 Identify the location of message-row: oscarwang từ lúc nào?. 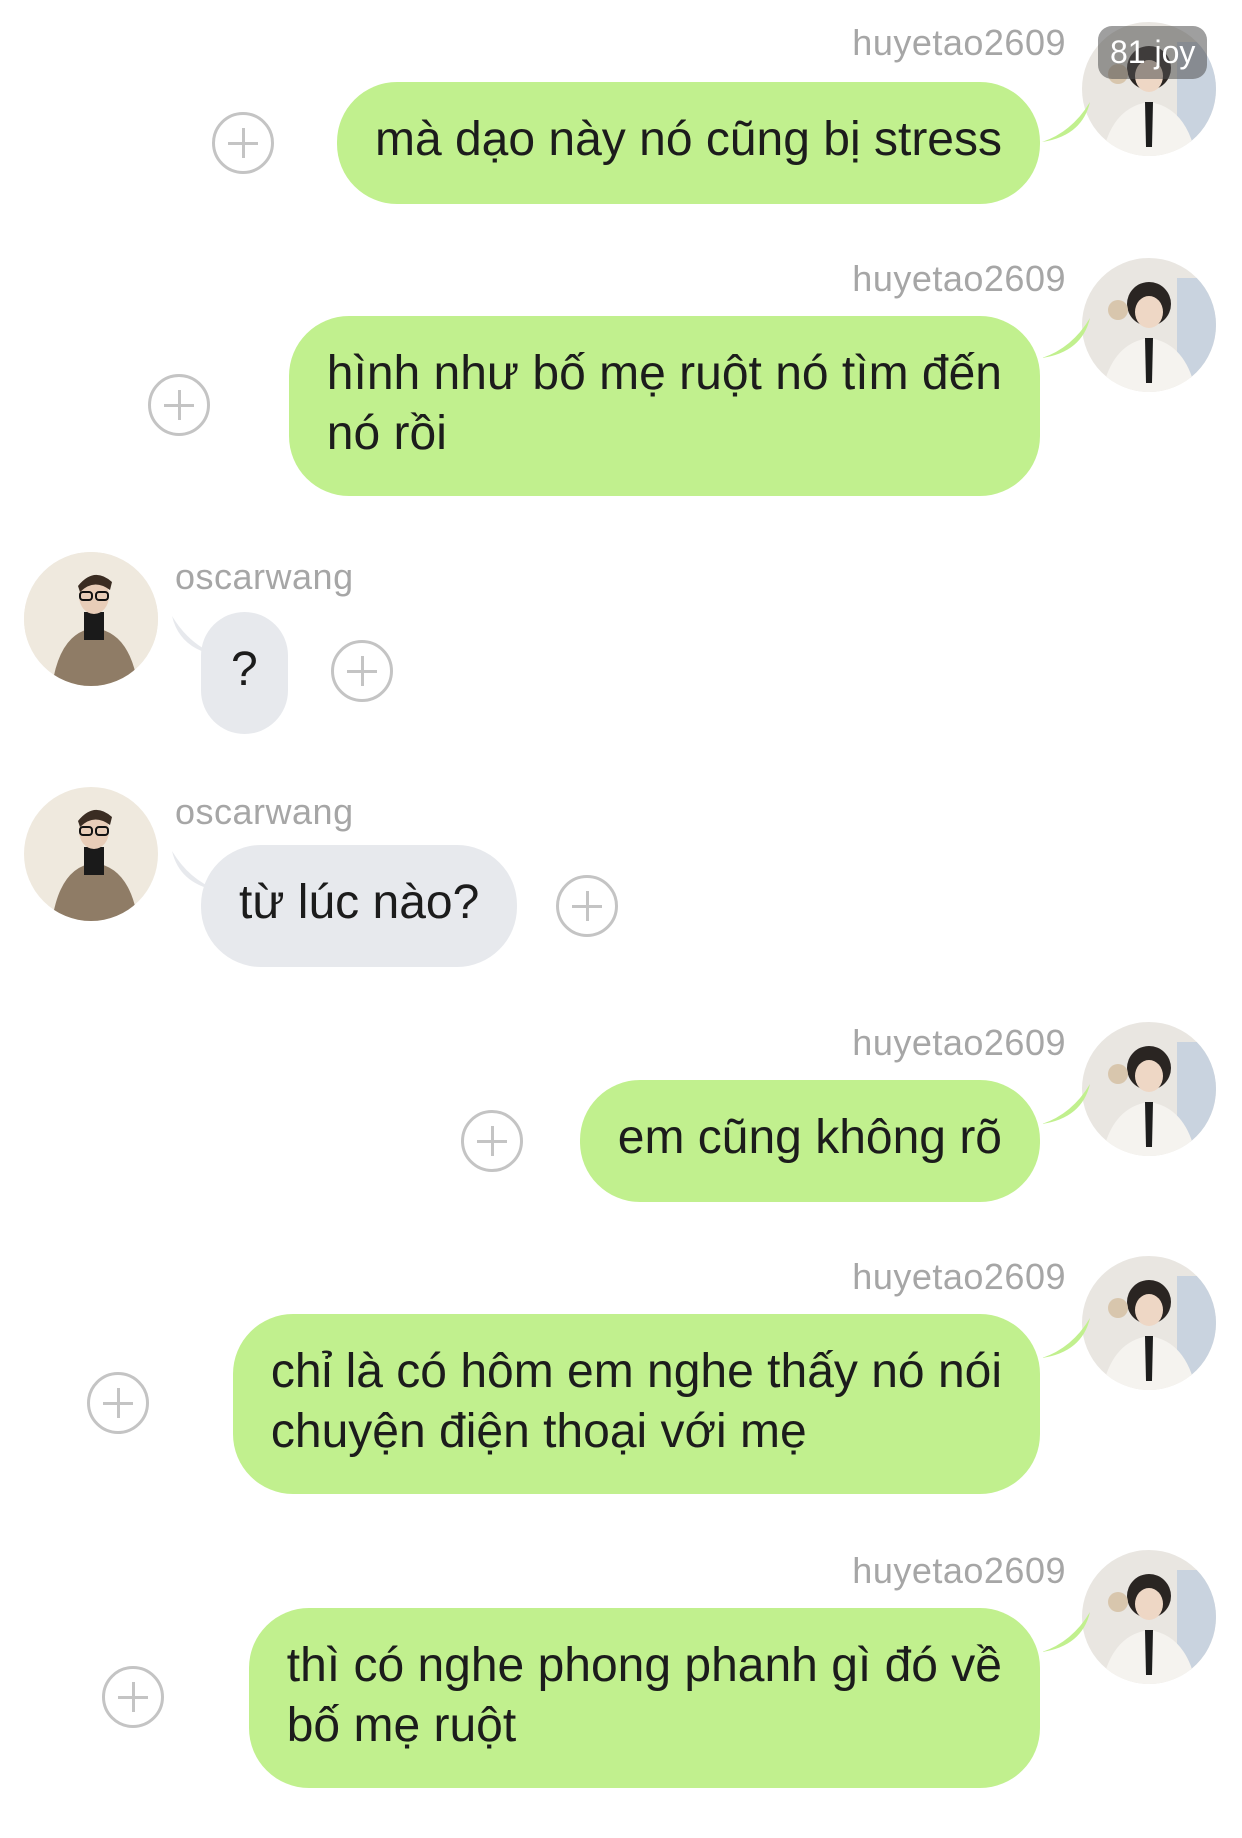
(621, 882).